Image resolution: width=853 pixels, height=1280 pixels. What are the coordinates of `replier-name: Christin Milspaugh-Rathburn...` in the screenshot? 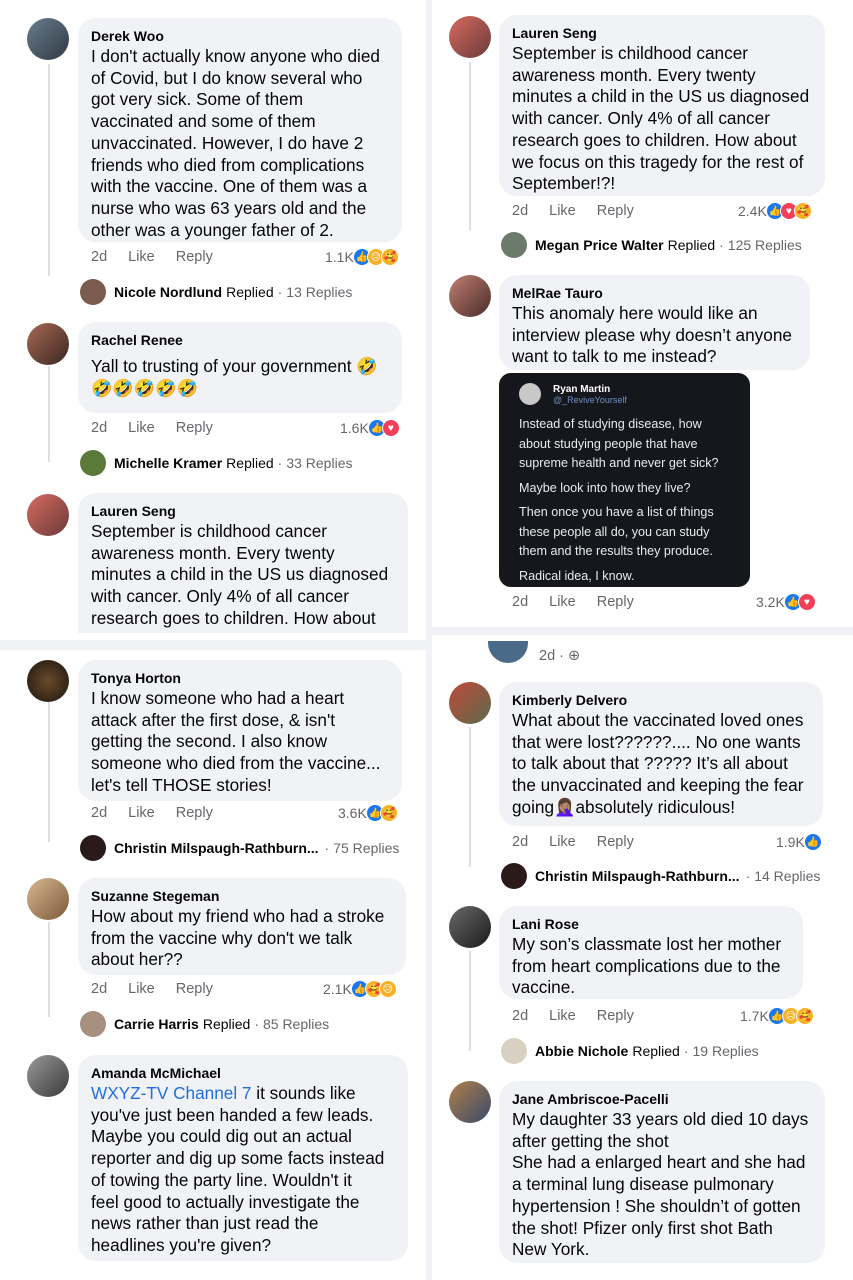 It's located at (216, 848).